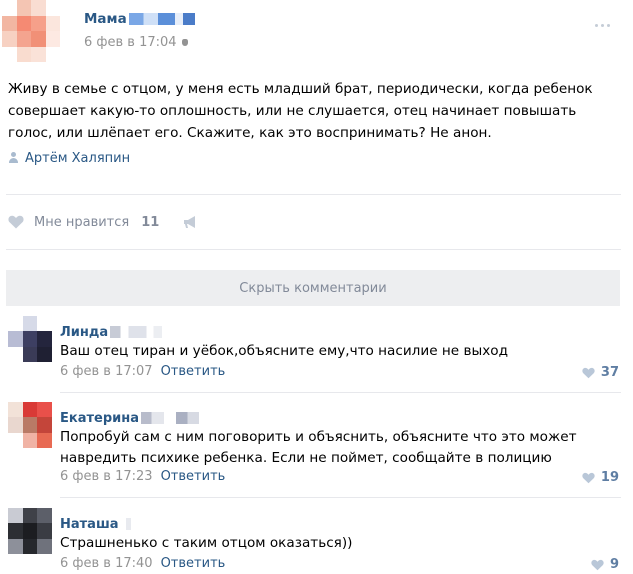  I want to click on comment-author-name: Линда, so click(84, 332).